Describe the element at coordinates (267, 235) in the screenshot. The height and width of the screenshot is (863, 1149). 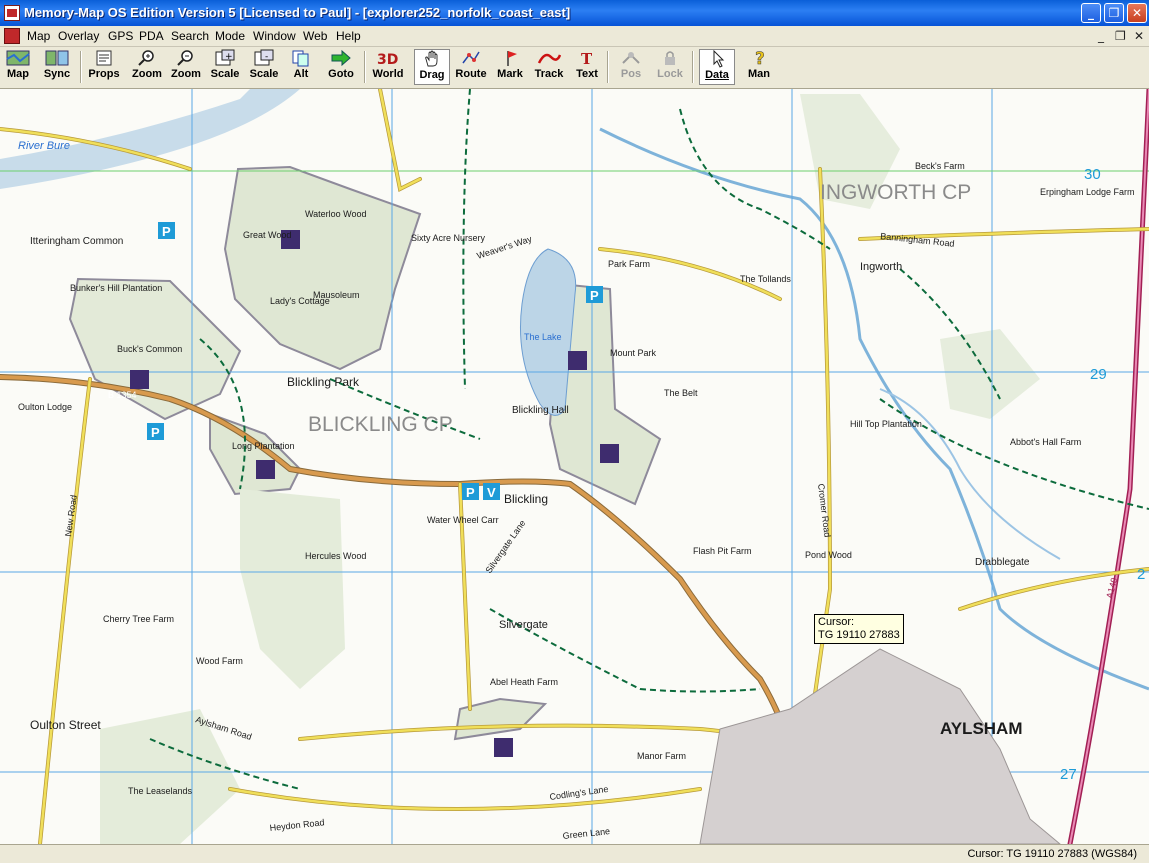
I see `label-great-wood: Great Wood` at that location.